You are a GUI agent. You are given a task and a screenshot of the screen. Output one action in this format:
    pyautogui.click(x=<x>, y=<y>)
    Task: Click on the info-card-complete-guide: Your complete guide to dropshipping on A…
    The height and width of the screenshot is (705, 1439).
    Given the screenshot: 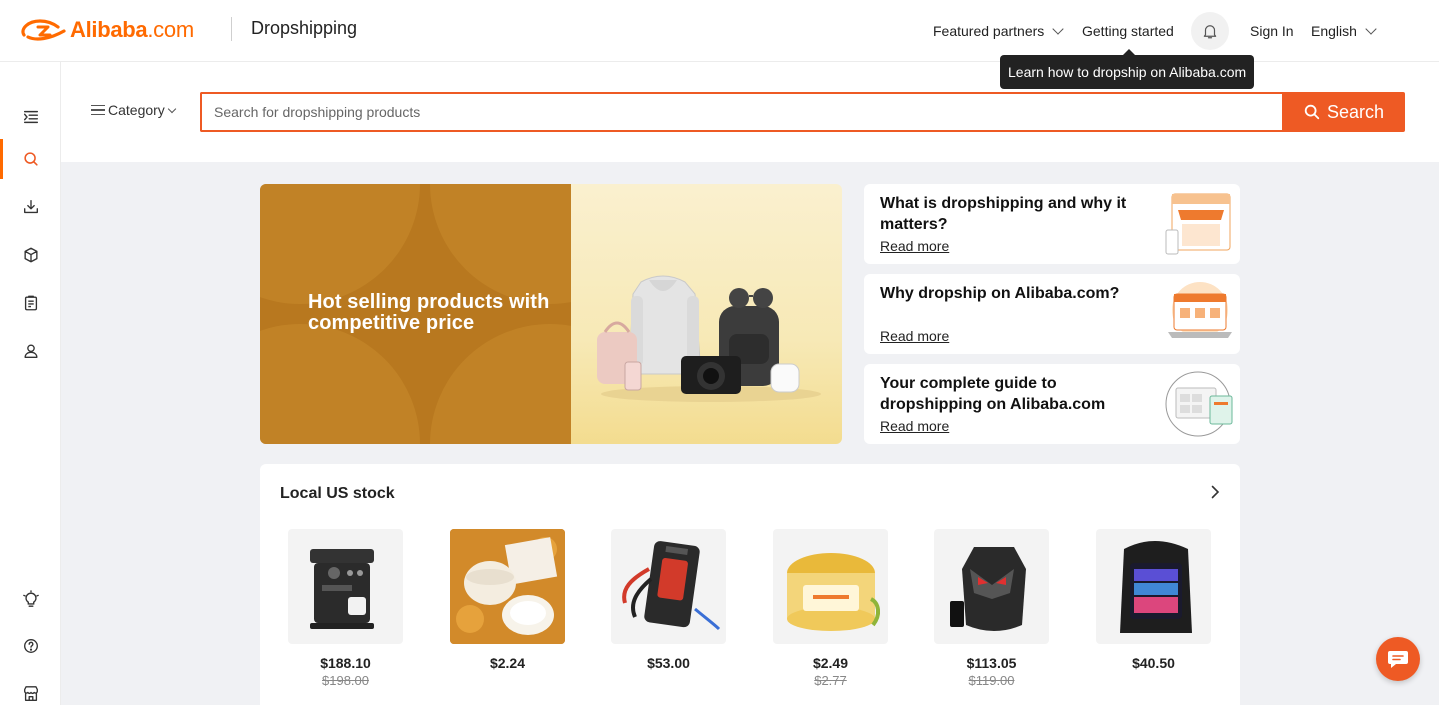 What is the action you would take?
    pyautogui.click(x=1052, y=404)
    